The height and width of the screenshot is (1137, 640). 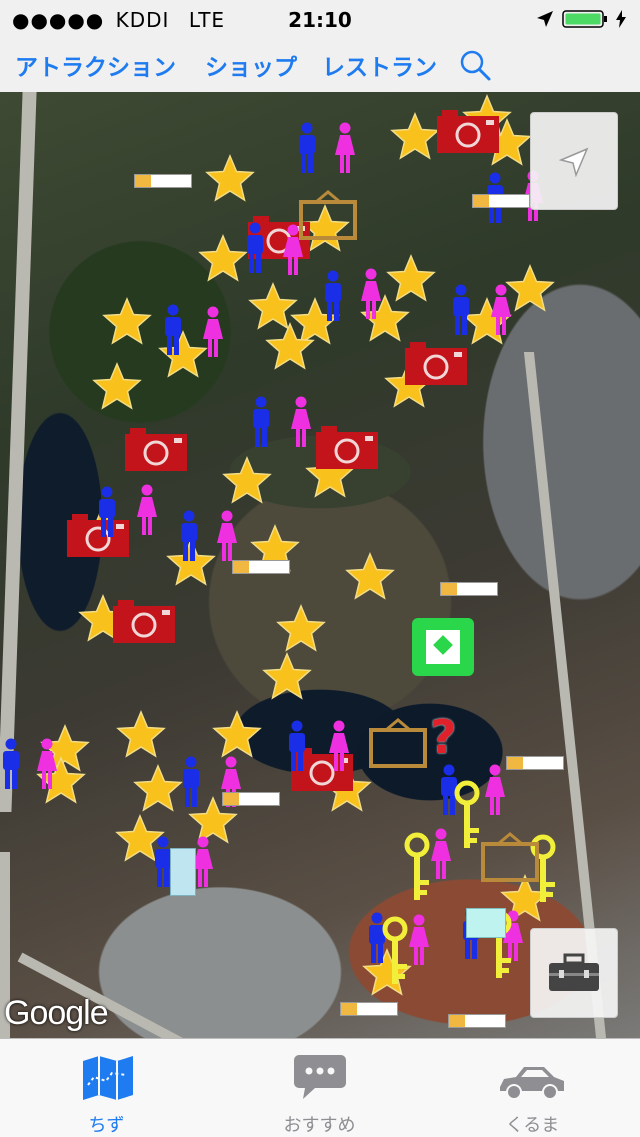 What do you see at coordinates (320, 20) in the screenshot?
I see `status-bar: ●●●●● KDDI LTE 21:10` at bounding box center [320, 20].